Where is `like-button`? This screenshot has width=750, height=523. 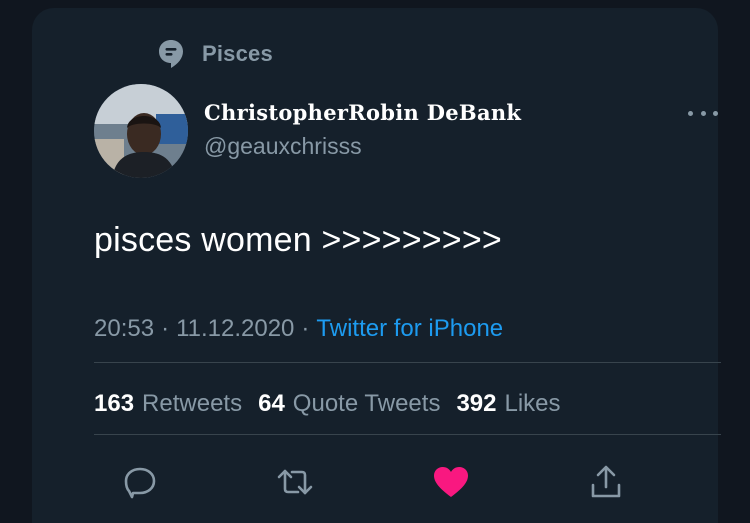 like-button is located at coordinates (451, 482).